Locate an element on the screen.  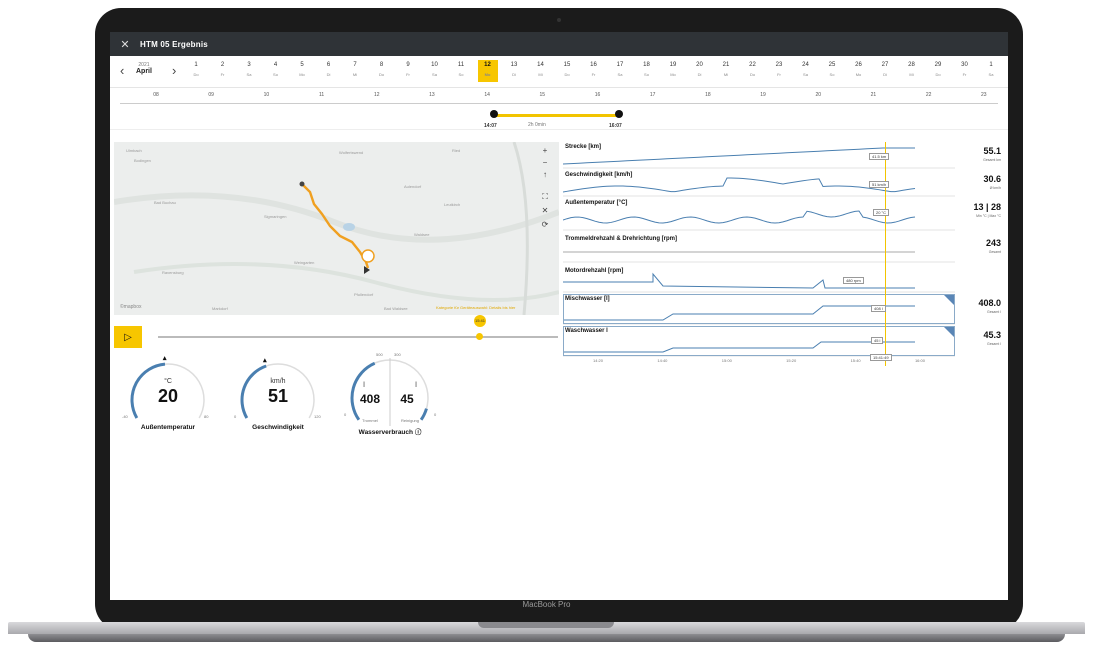
day-cell: 16 Fr is located at coordinates (594, 71).